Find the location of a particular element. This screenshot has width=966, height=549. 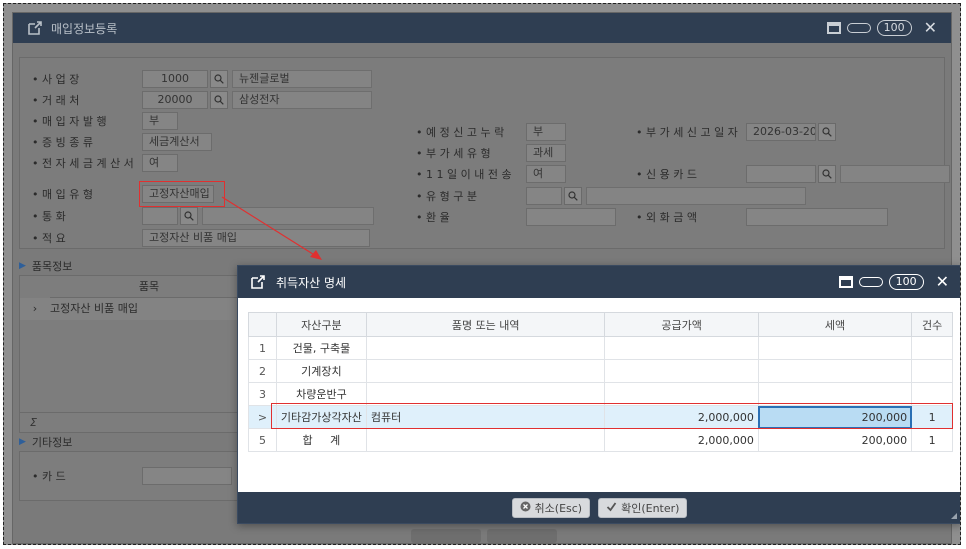

close-icon: ✕ is located at coordinates (942, 282).